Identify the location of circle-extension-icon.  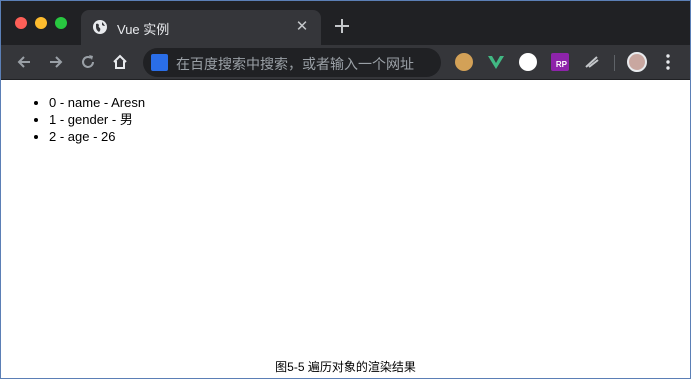
(528, 62).